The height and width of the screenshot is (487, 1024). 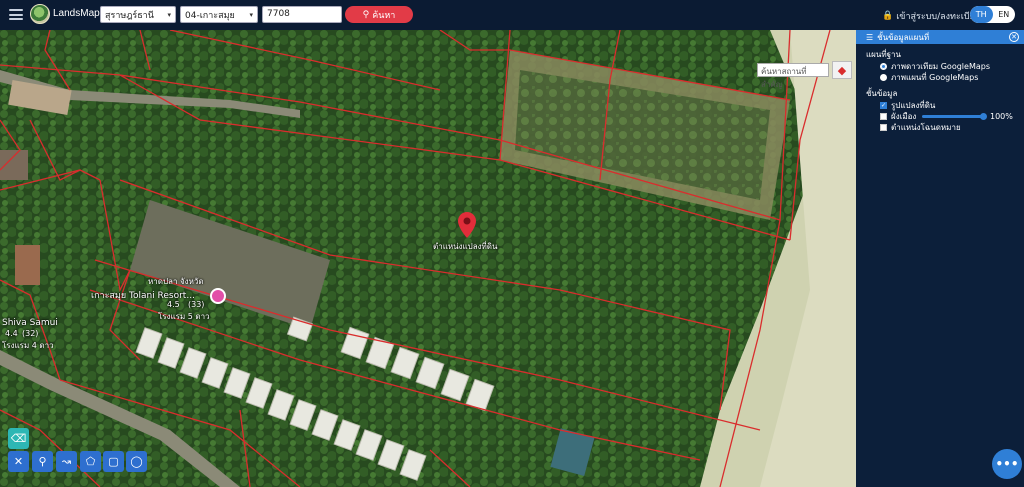 What do you see at coordinates (218, 296) in the screenshot?
I see `hotel-poi-icon` at bounding box center [218, 296].